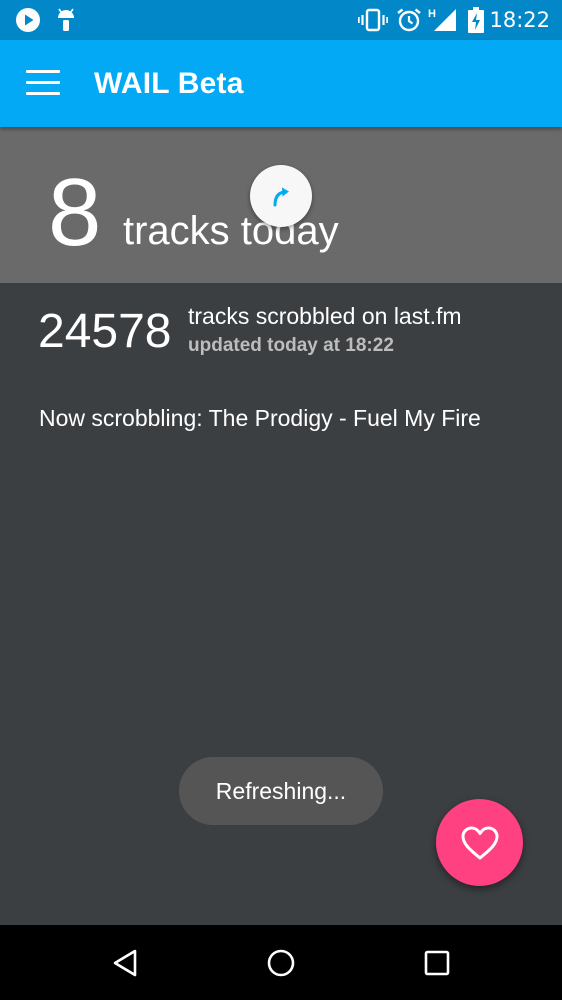  Describe the element at coordinates (43, 83) in the screenshot. I see `hamburger-menu-icon` at that location.